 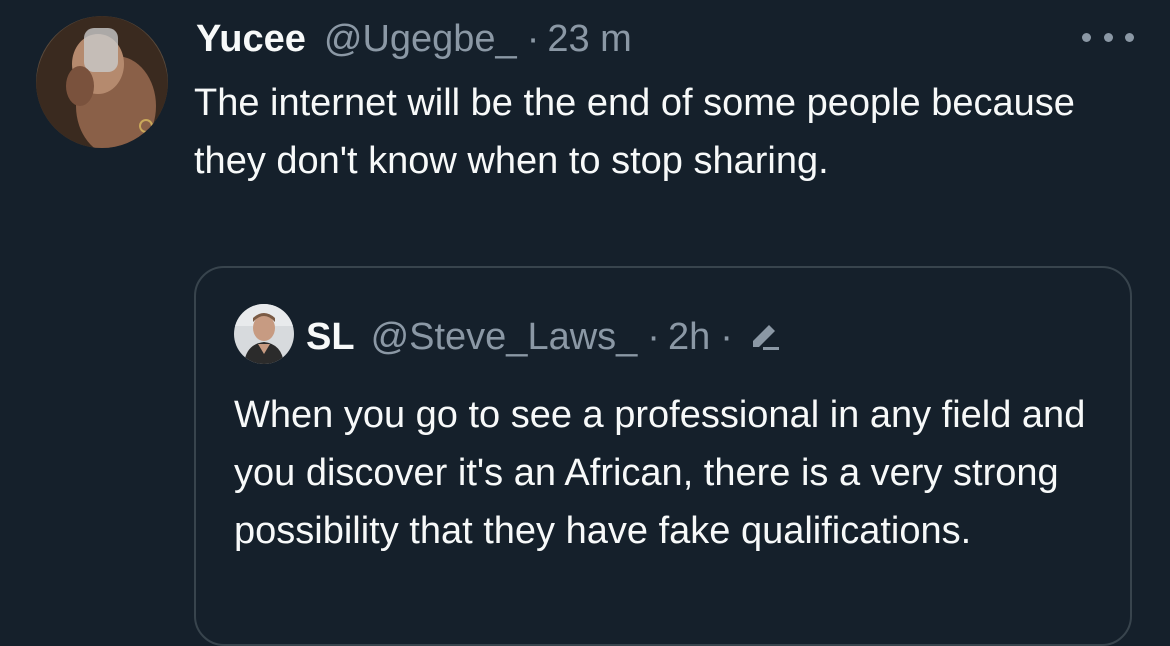 What do you see at coordinates (765, 337) in the screenshot?
I see `edited-pencil-icon` at bounding box center [765, 337].